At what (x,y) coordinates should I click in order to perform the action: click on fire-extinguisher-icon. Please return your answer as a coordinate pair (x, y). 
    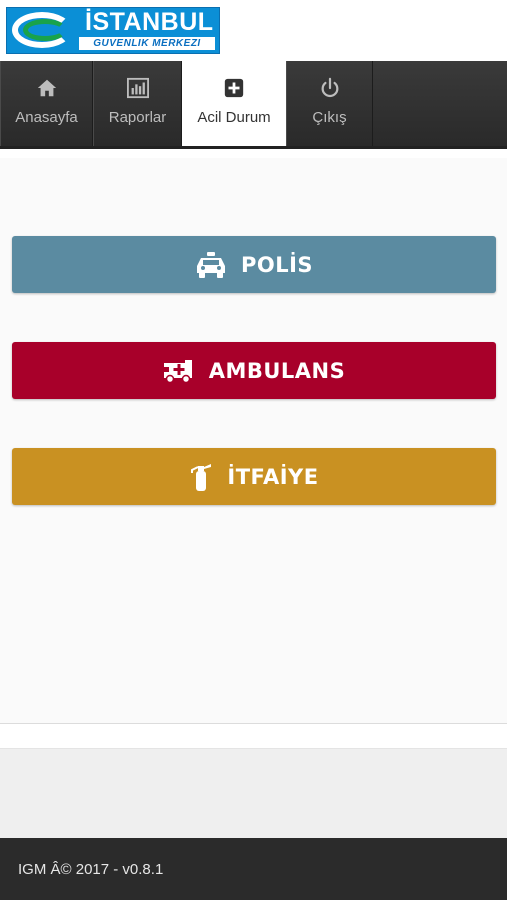
    Looking at the image, I should click on (201, 477).